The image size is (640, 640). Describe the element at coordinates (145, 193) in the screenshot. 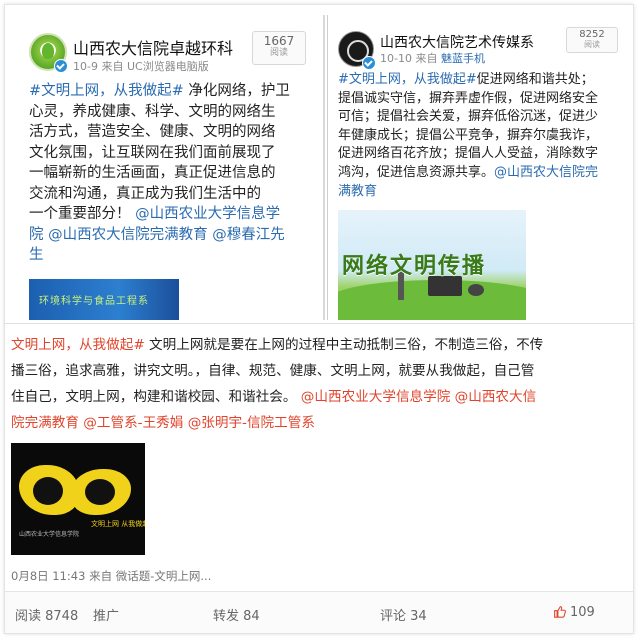

I see `body-line: 交流和沟通，真正成为我们生活中的` at that location.